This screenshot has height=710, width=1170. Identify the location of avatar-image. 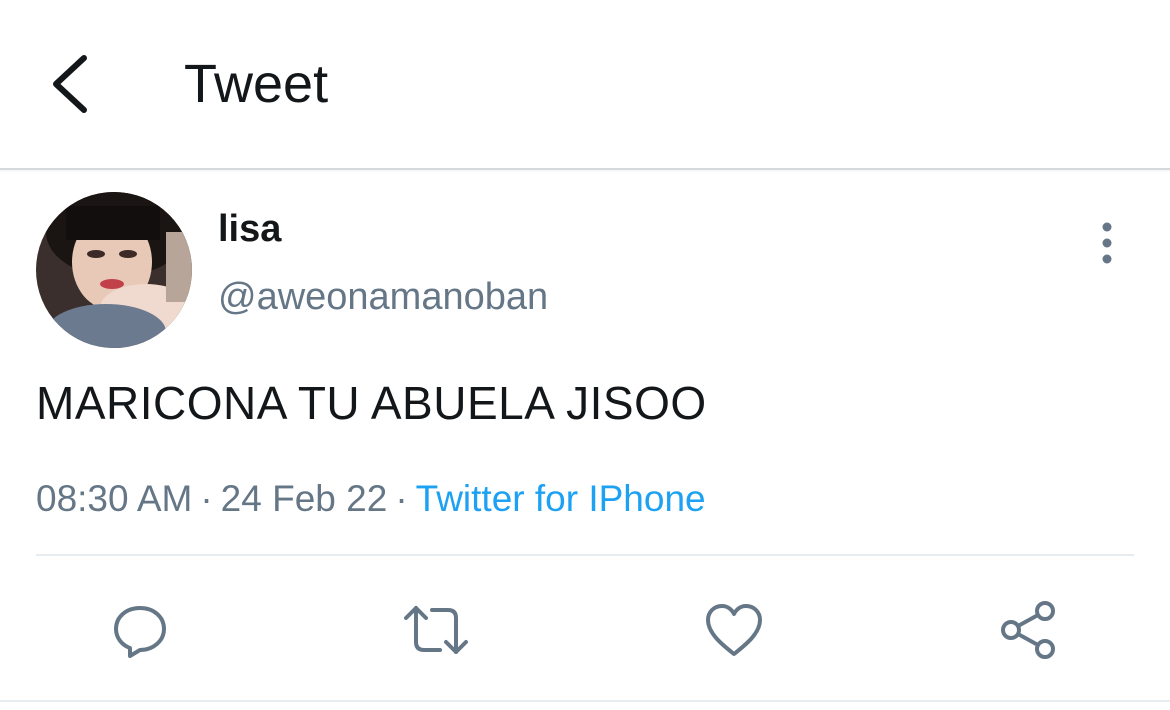
(114, 270).